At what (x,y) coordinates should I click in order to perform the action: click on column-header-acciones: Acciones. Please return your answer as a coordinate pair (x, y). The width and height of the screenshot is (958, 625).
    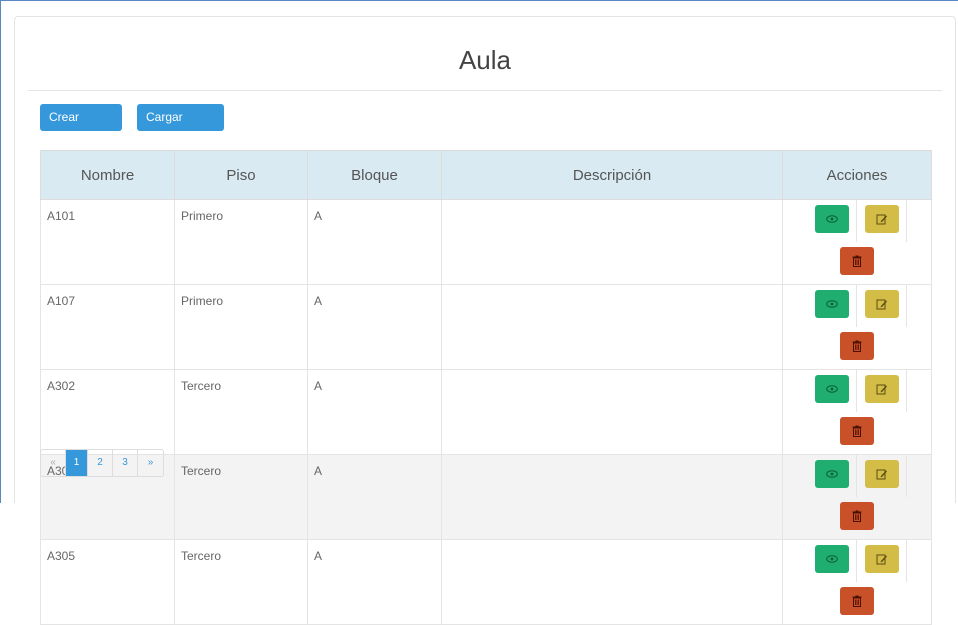
    Looking at the image, I should click on (857, 175).